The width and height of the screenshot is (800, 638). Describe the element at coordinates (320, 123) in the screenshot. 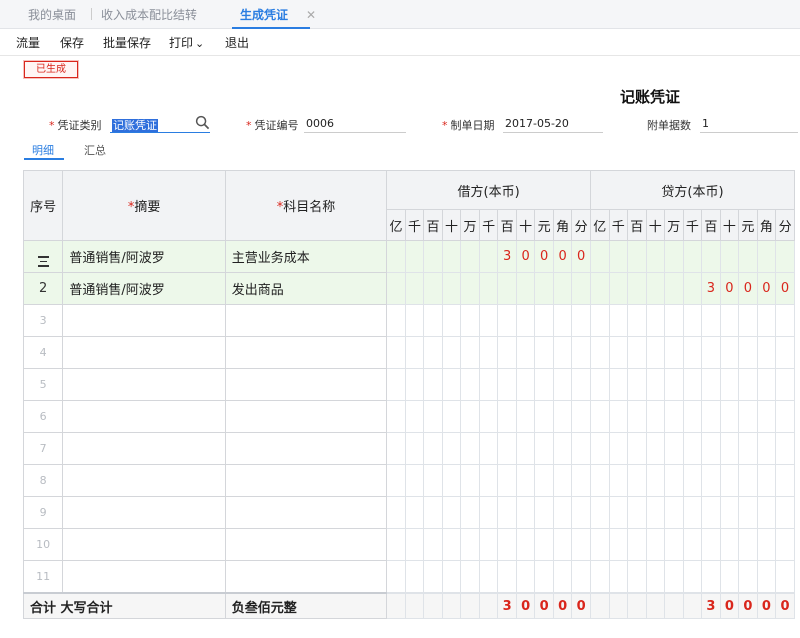

I see `number-field: 0006` at that location.